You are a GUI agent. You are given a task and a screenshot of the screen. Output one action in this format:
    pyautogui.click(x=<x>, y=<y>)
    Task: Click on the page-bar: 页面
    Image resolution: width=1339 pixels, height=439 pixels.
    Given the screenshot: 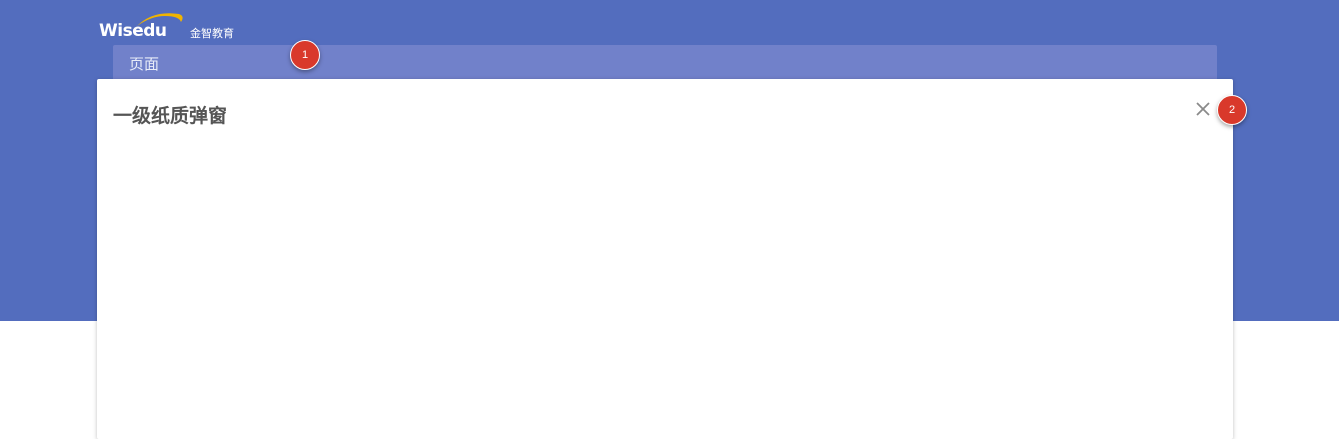 What is the action you would take?
    pyautogui.click(x=665, y=62)
    